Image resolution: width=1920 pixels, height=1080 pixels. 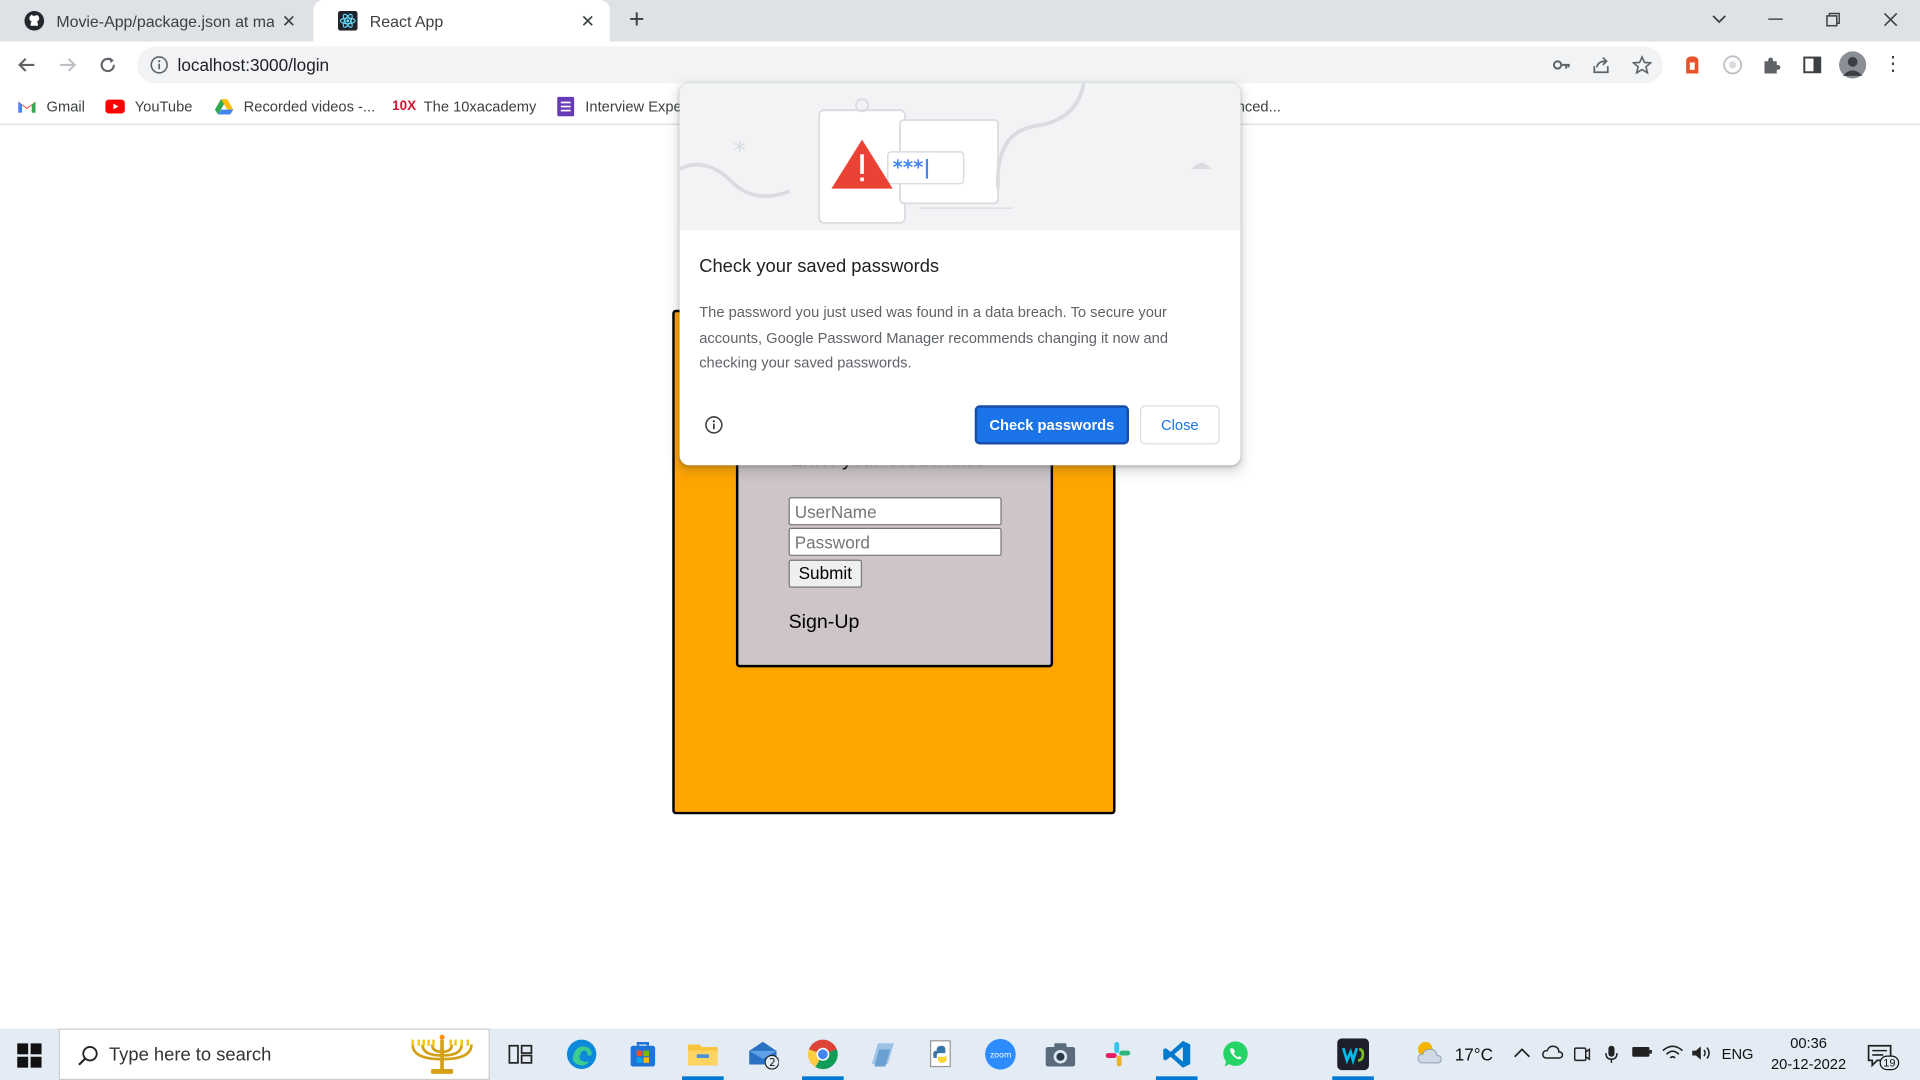 I want to click on signup-link: Sign-Up, so click(x=824, y=623).